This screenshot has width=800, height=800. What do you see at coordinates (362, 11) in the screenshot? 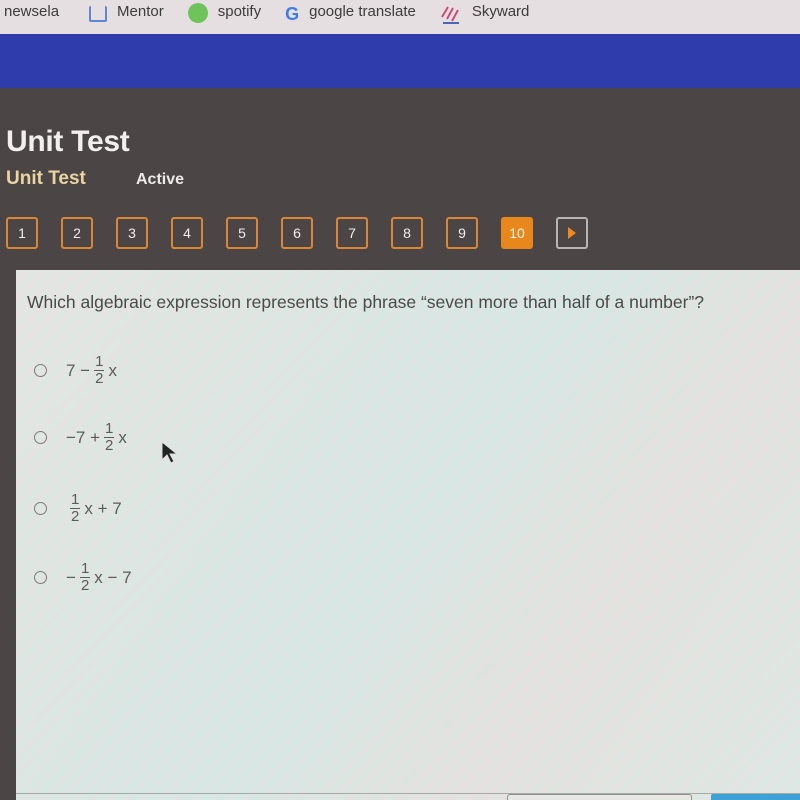
I see `bookmark-label: google translate` at bounding box center [362, 11].